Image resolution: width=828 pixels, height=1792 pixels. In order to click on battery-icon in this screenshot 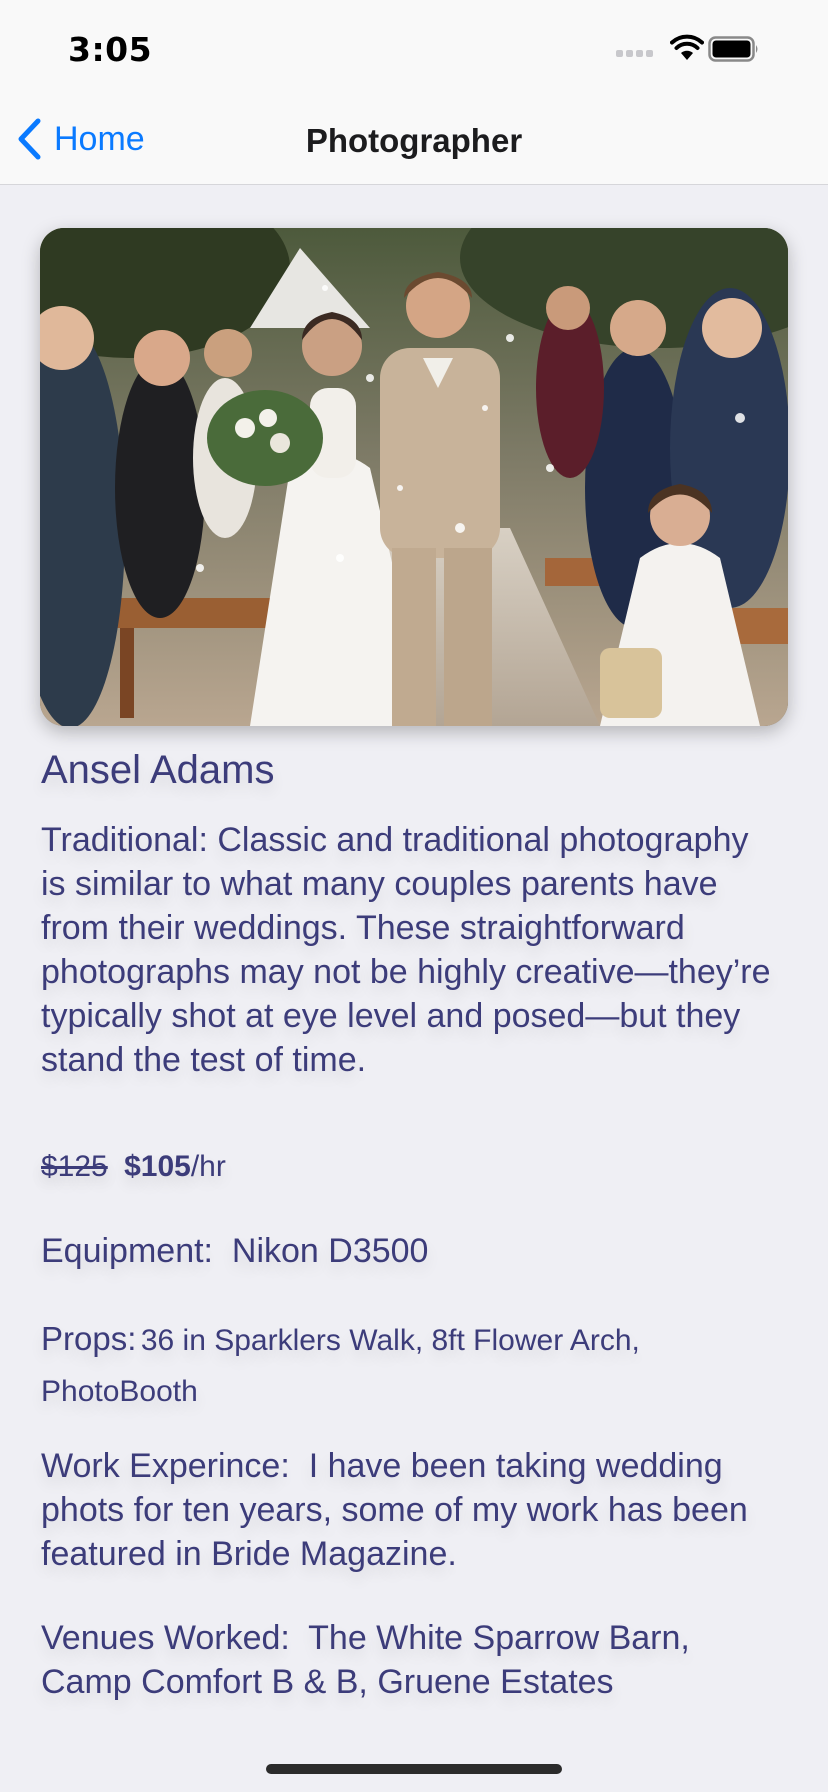, I will do `click(733, 49)`.